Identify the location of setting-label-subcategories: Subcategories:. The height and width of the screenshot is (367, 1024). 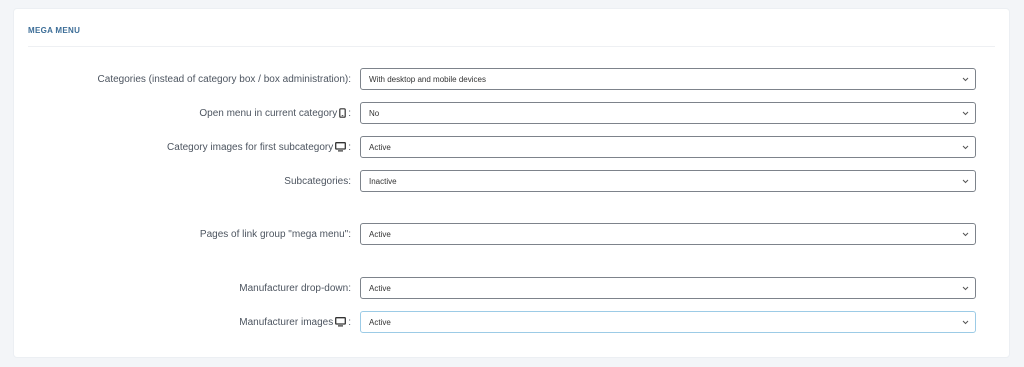
(317, 181).